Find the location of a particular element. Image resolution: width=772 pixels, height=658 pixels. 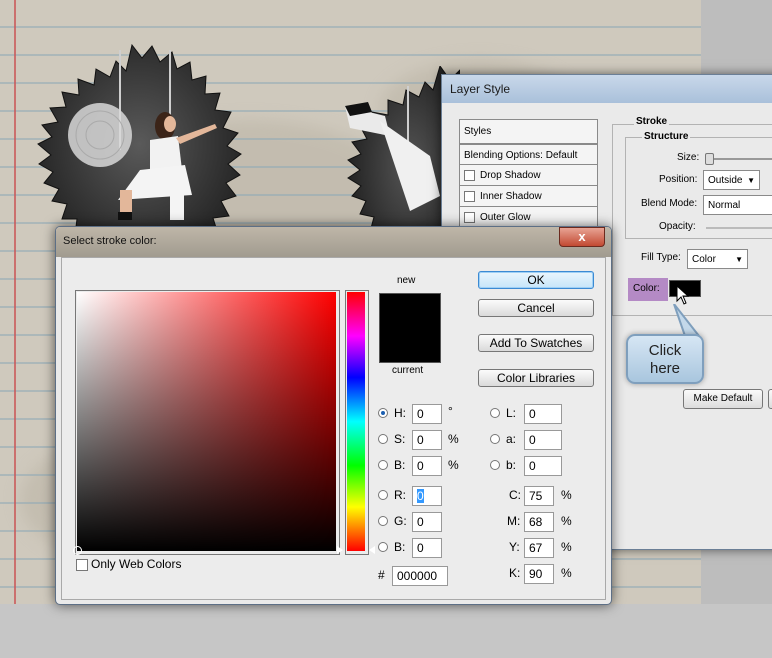

hue-input: 0 is located at coordinates (427, 414).